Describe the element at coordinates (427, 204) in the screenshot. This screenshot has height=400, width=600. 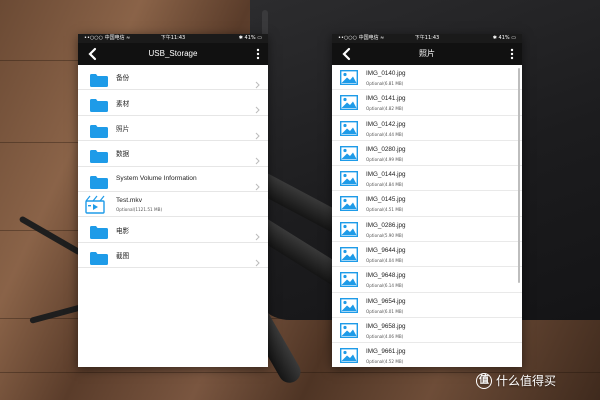
I see `photo-row: IMG_0145.jpg Optional(4.51 MB)` at that location.